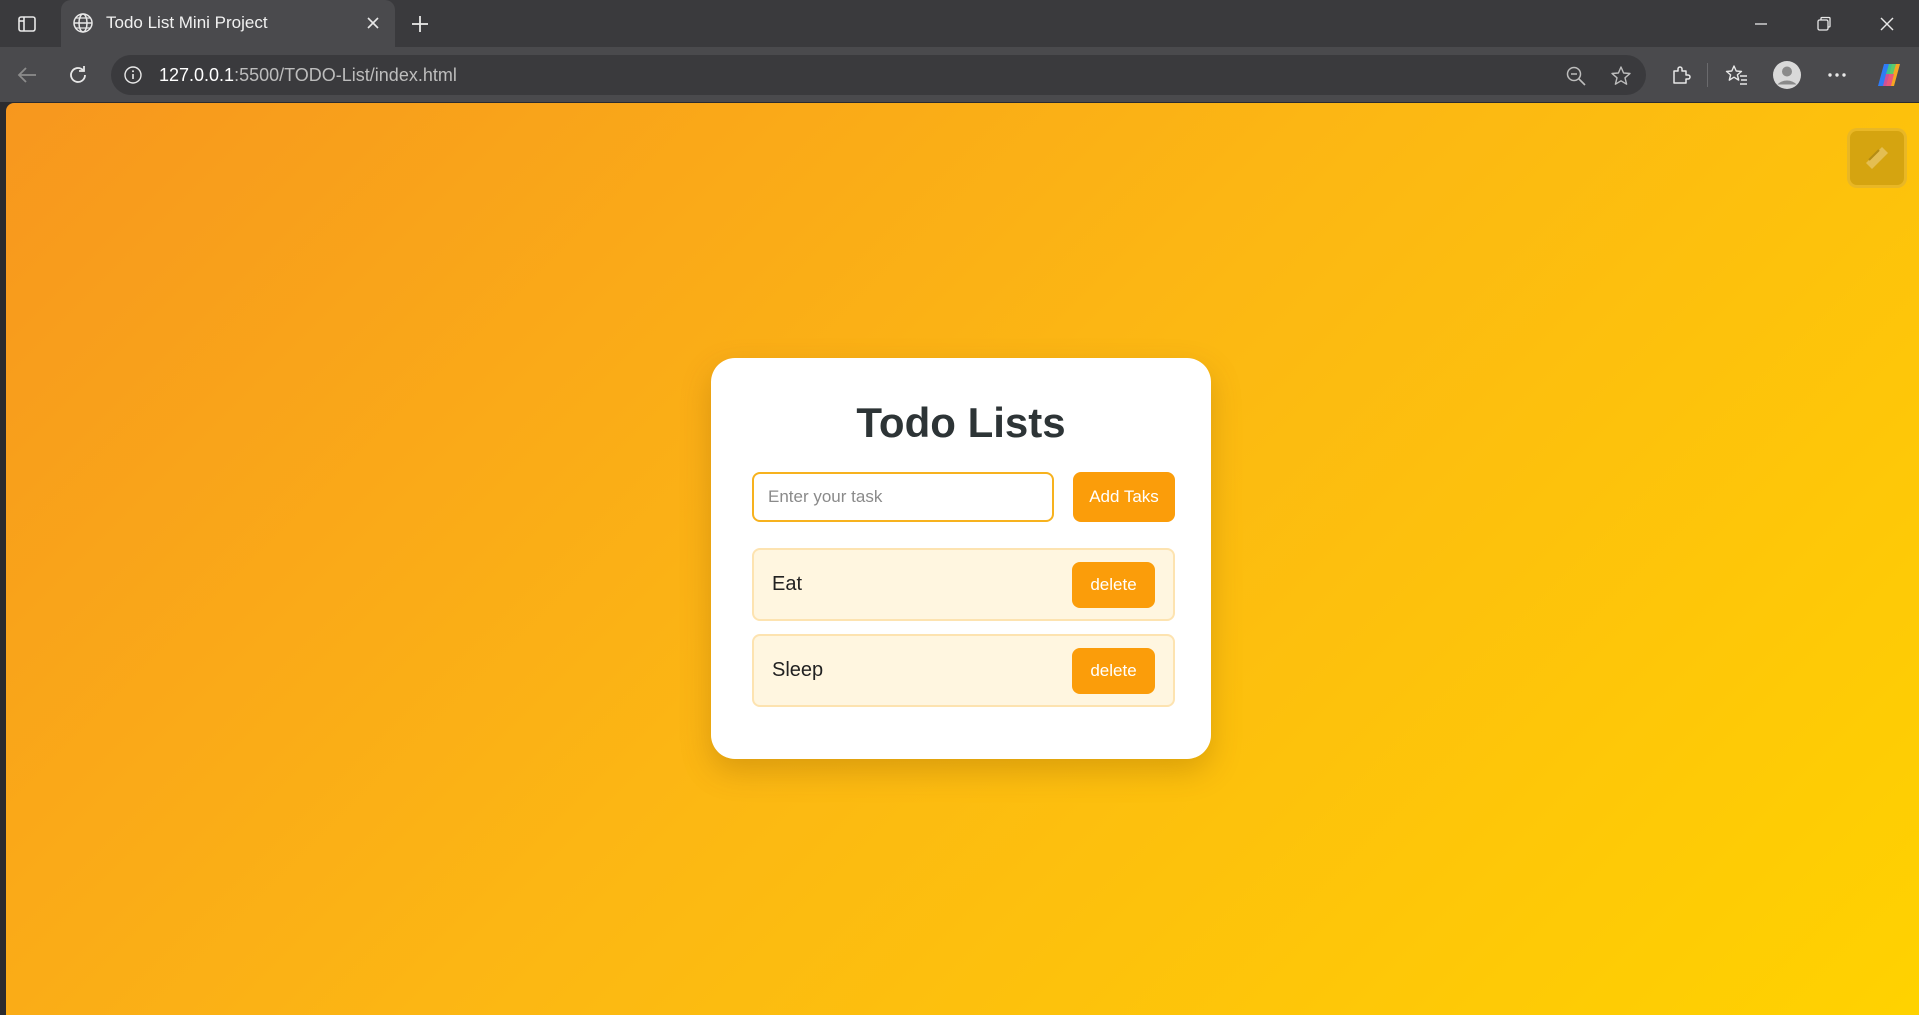 This screenshot has width=1919, height=1015. I want to click on tab-close-icon, so click(373, 23).